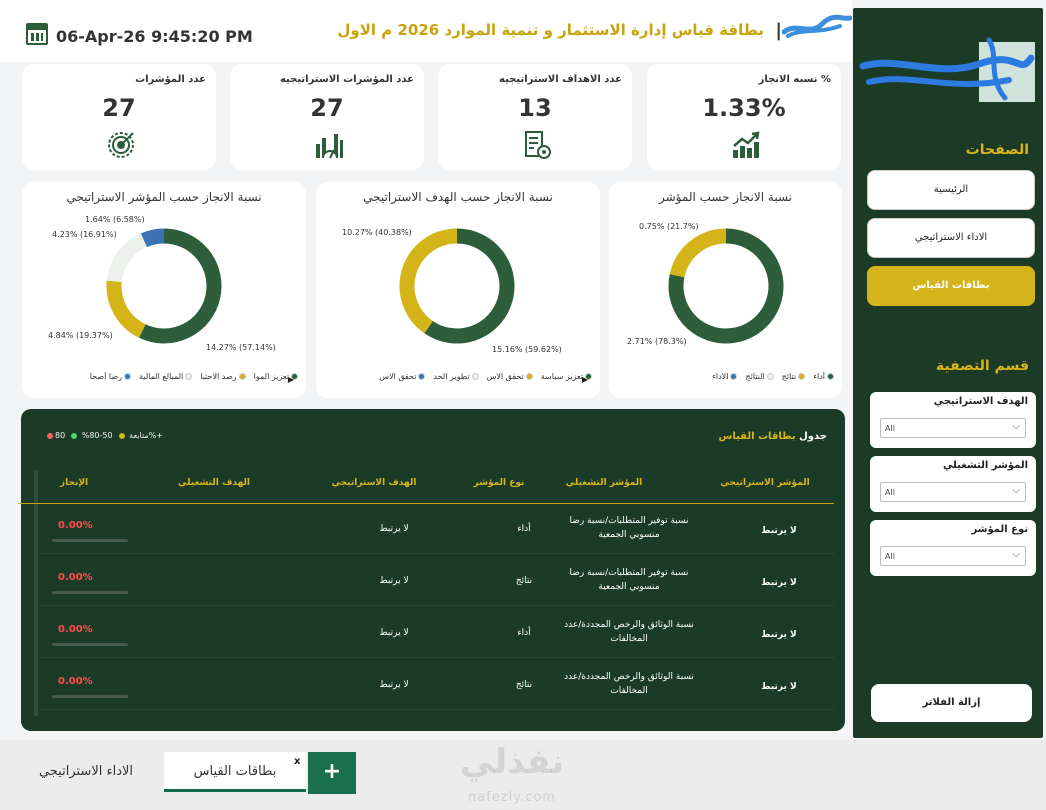 Image resolution: width=1046 pixels, height=810 pixels. Describe the element at coordinates (164, 197) in the screenshot. I see `chart-title: نسبة الانجاز حسب المؤشر الاستراتيجي` at that location.